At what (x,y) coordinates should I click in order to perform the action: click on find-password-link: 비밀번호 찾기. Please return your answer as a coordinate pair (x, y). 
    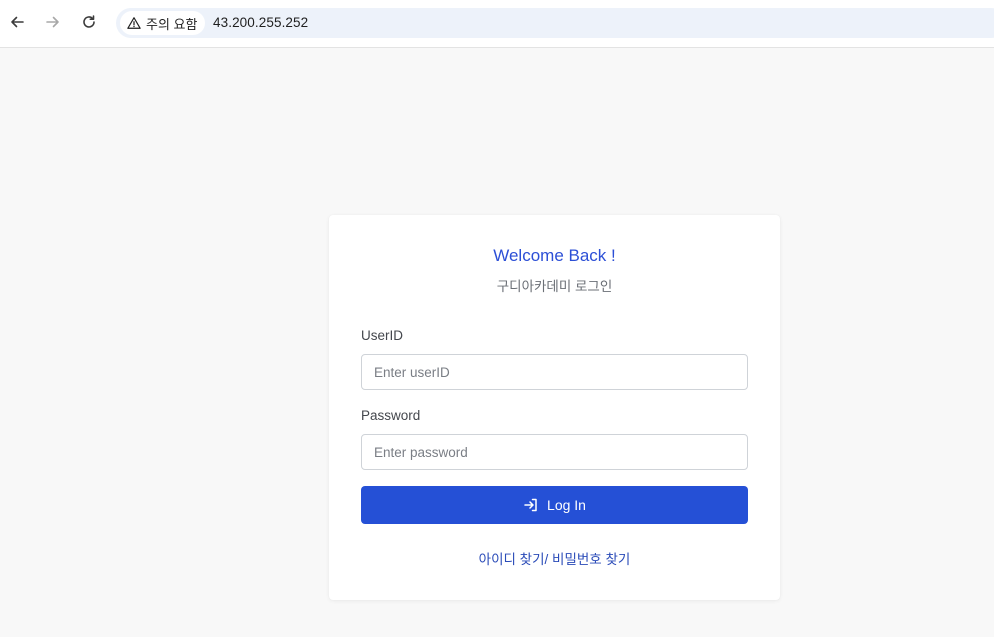
    Looking at the image, I should click on (591, 559).